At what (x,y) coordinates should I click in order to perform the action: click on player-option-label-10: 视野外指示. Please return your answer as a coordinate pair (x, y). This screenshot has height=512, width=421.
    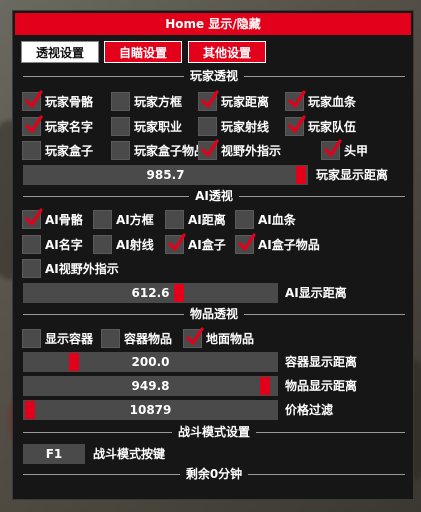
    Looking at the image, I should click on (251, 150).